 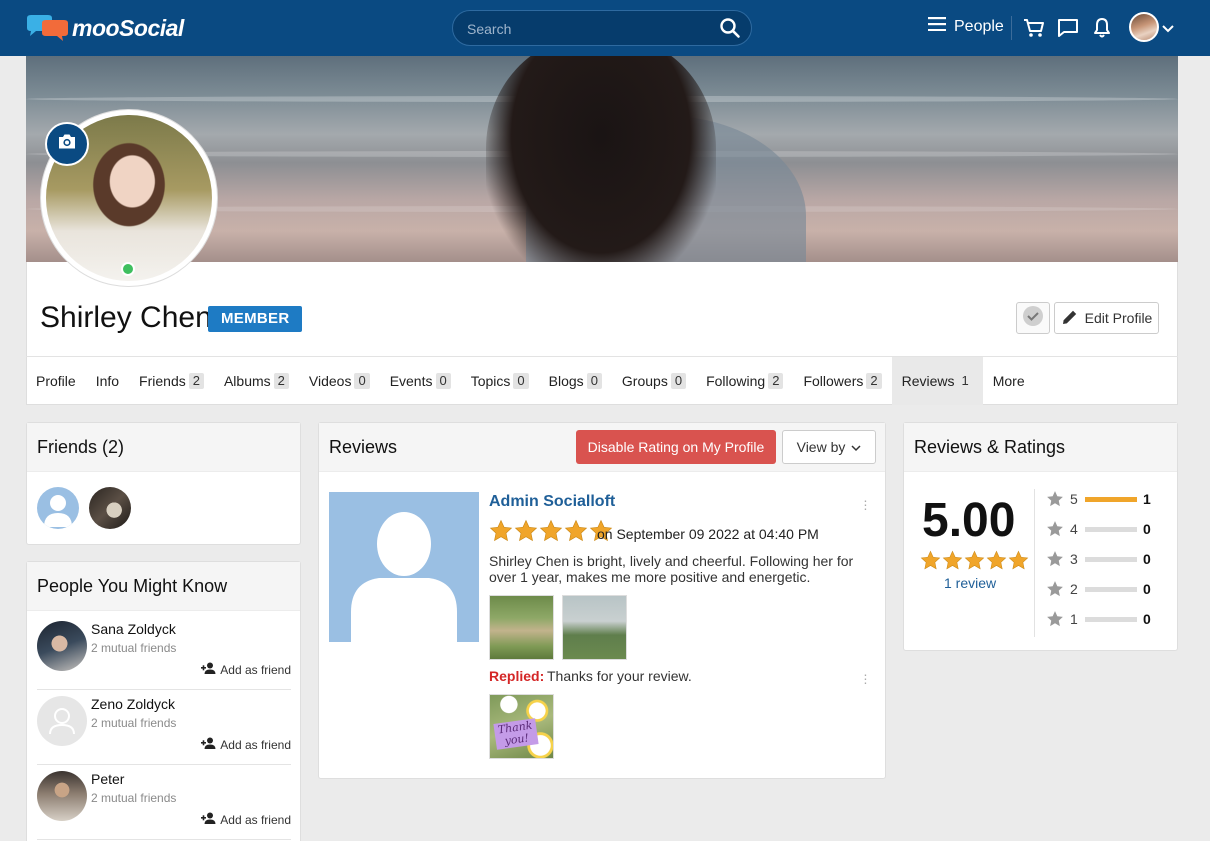 What do you see at coordinates (404, 567) in the screenshot?
I see `reviewer-avatar` at bounding box center [404, 567].